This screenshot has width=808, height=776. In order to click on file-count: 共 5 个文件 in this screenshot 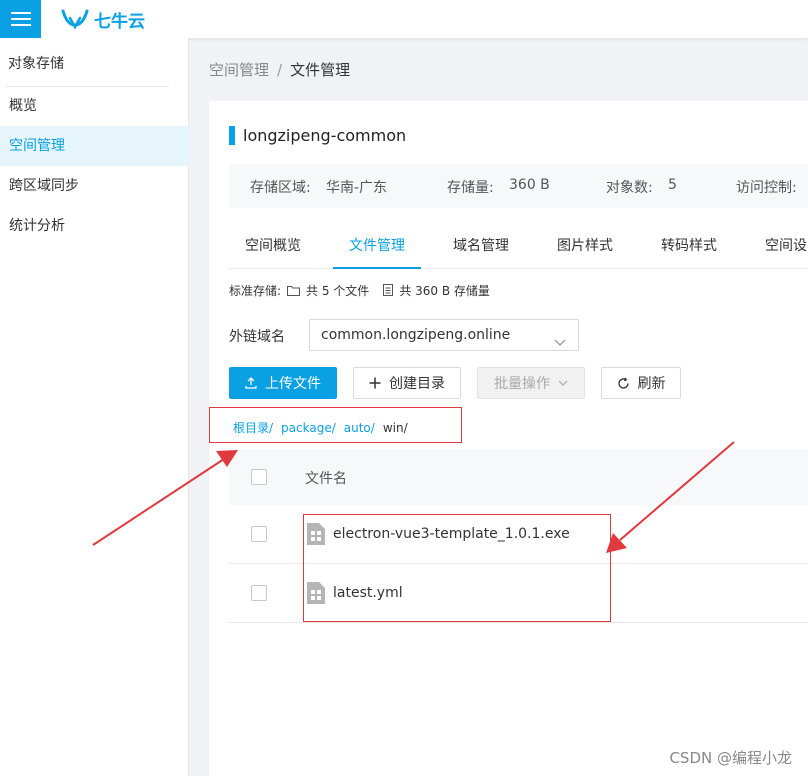, I will do `click(338, 290)`.